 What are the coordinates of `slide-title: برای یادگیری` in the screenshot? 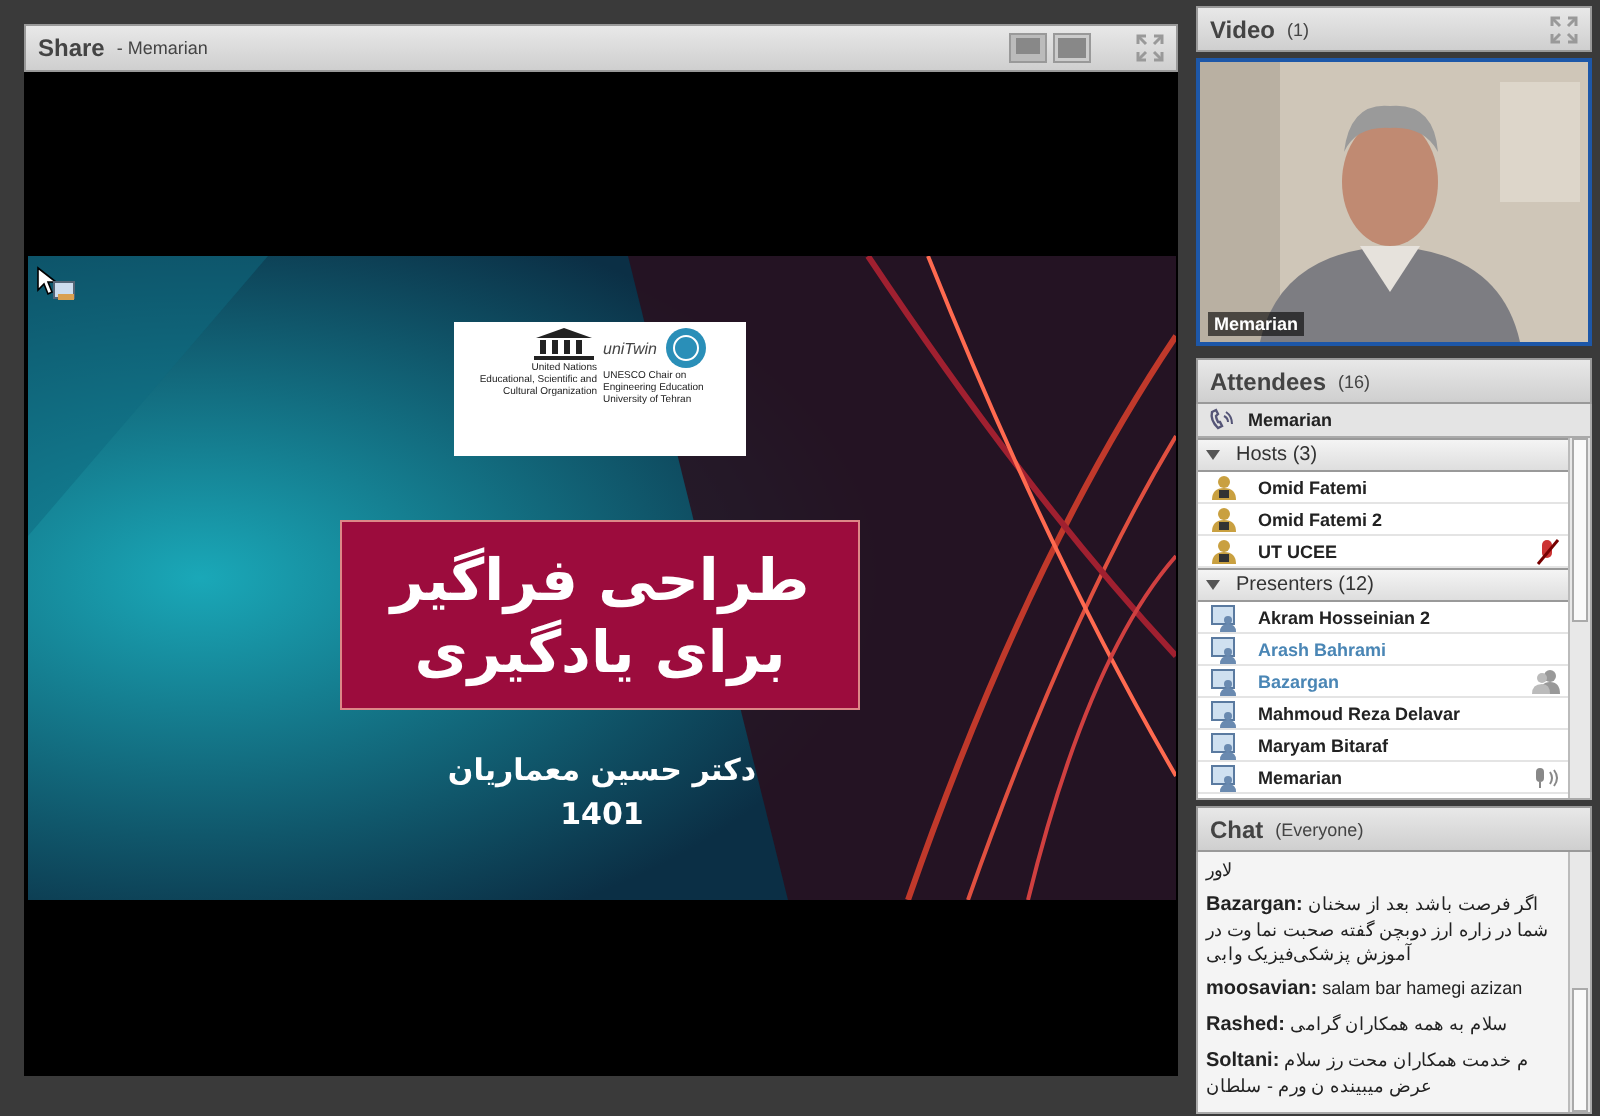 It's located at (600, 651).